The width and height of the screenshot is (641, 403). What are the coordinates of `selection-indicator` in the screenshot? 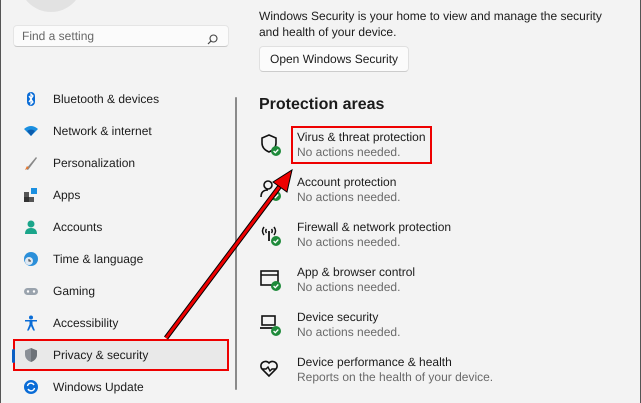 It's located at (13, 356).